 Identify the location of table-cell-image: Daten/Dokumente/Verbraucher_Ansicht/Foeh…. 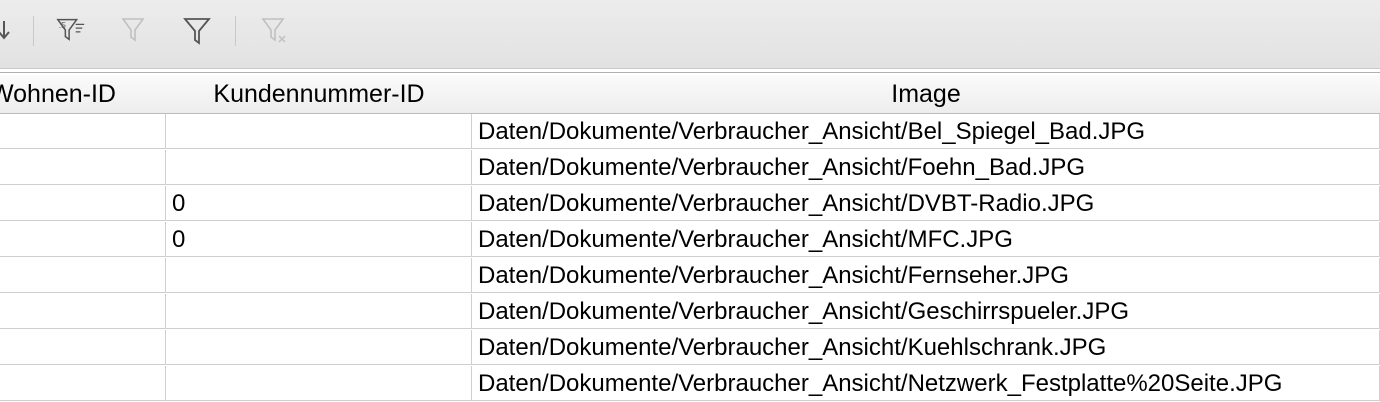
(926, 167).